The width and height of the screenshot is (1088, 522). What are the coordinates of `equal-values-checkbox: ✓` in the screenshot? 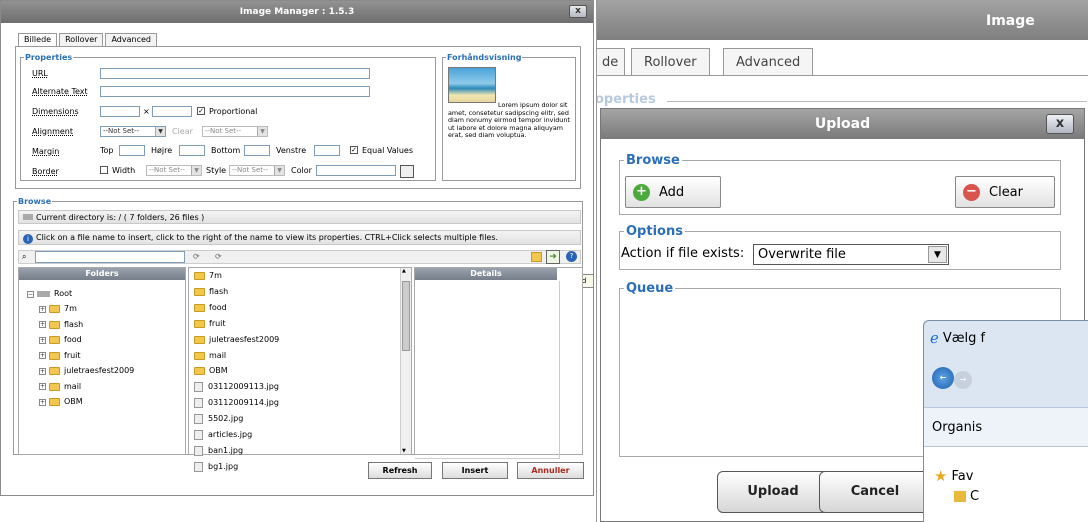 It's located at (354, 150).